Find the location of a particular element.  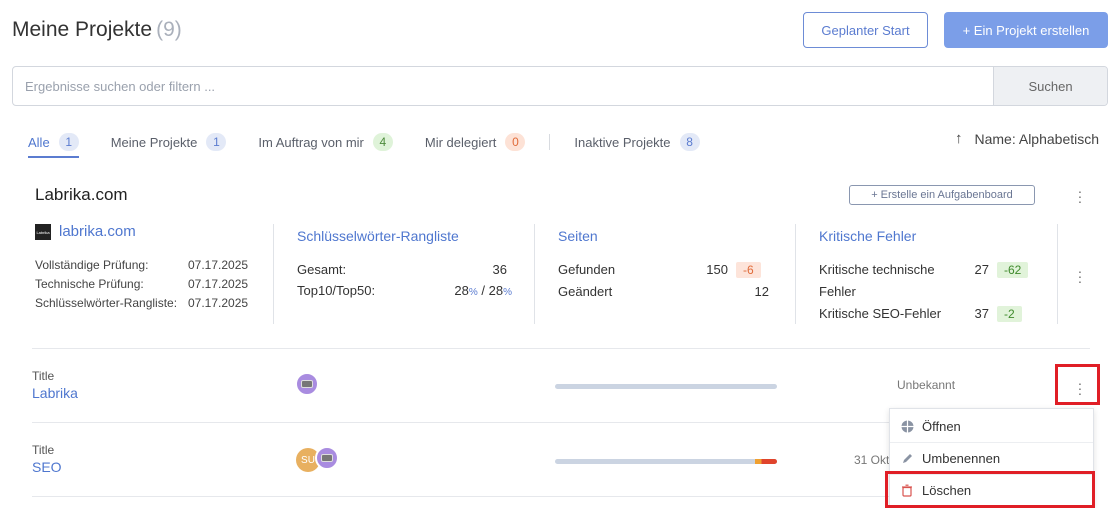

keywords-top-values: 28% / 28% is located at coordinates (466, 290).